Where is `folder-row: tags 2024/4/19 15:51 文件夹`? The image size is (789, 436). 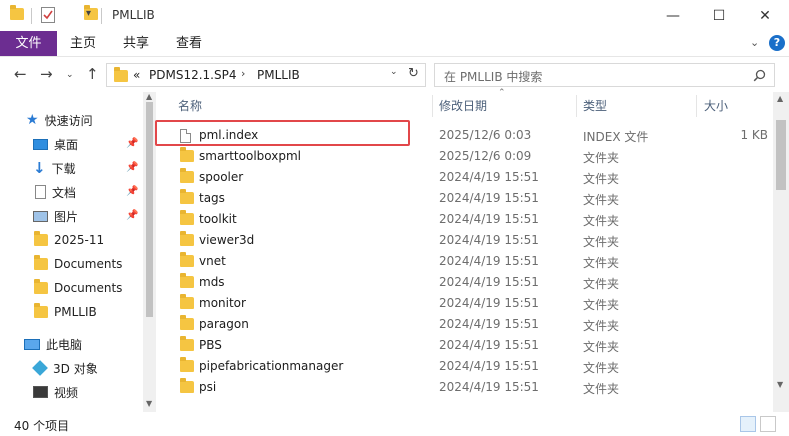
folder-row: tags 2024/4/19 15:51 文件夹 is located at coordinates (464, 198).